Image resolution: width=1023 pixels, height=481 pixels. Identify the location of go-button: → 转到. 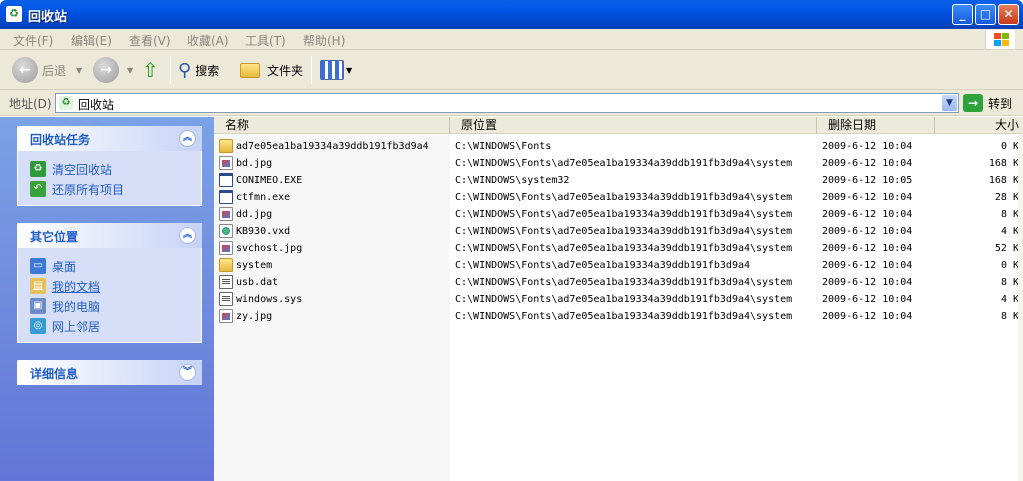
(987, 103).